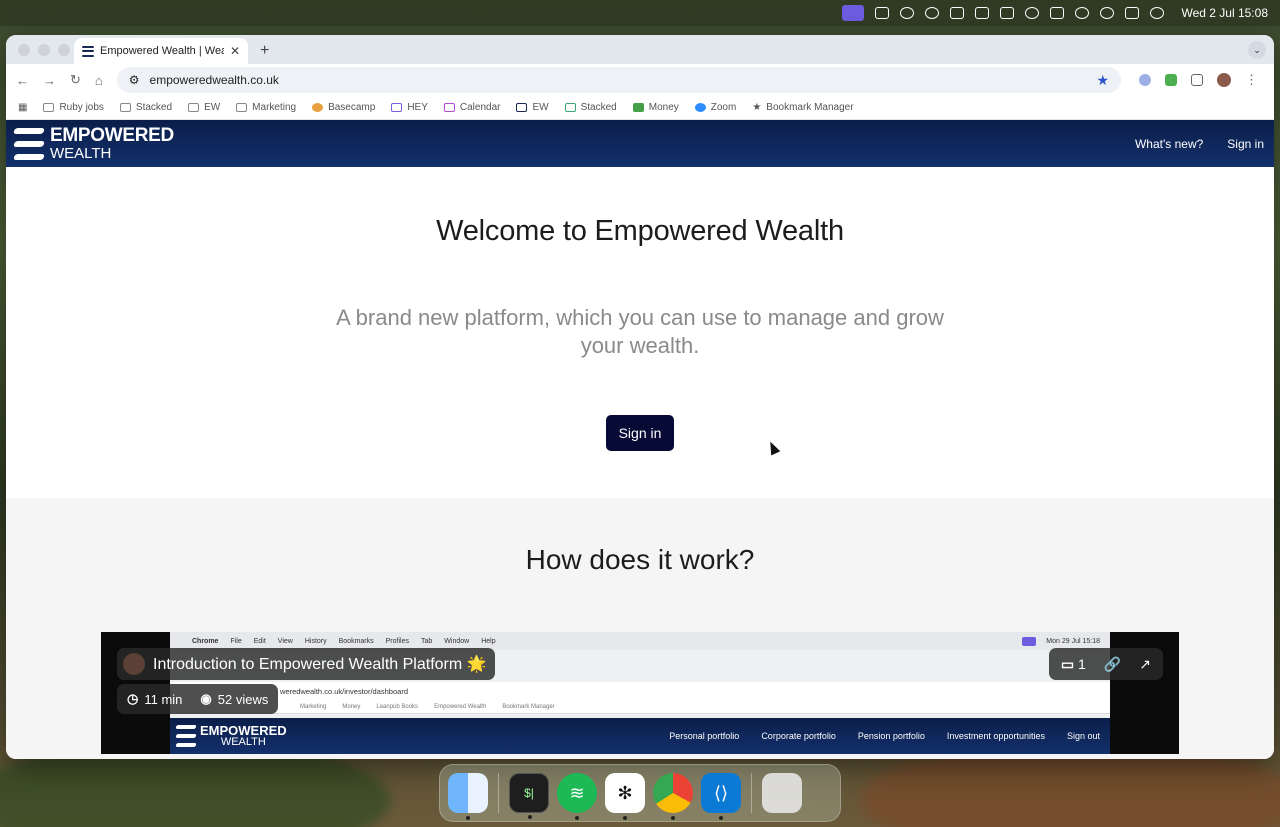 This screenshot has height=827, width=1280. Describe the element at coordinates (99, 80) in the screenshot. I see `home-icon: ⌂` at that location.